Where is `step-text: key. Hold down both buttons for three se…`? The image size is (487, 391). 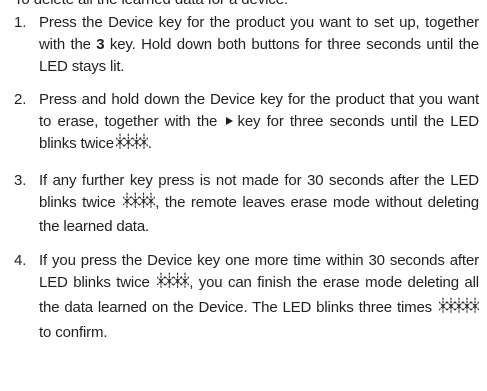
step-text: key. Hold down both buttons for three se… is located at coordinates (259, 55).